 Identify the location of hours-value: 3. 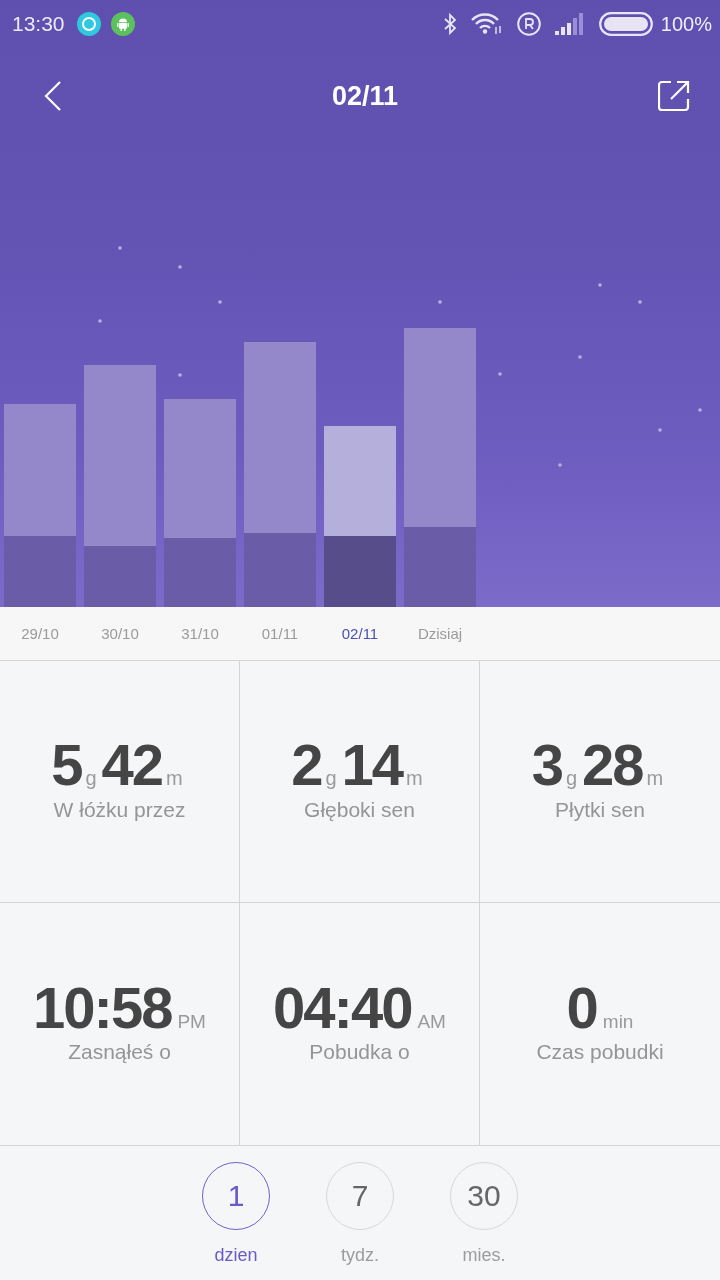
(546, 765).